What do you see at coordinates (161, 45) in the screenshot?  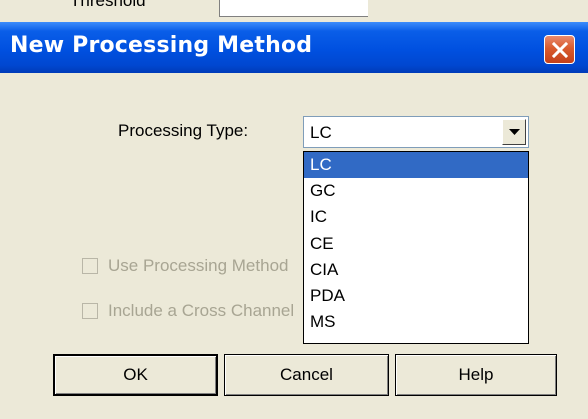 I see `dialog-title: New Processing Method` at bounding box center [161, 45].